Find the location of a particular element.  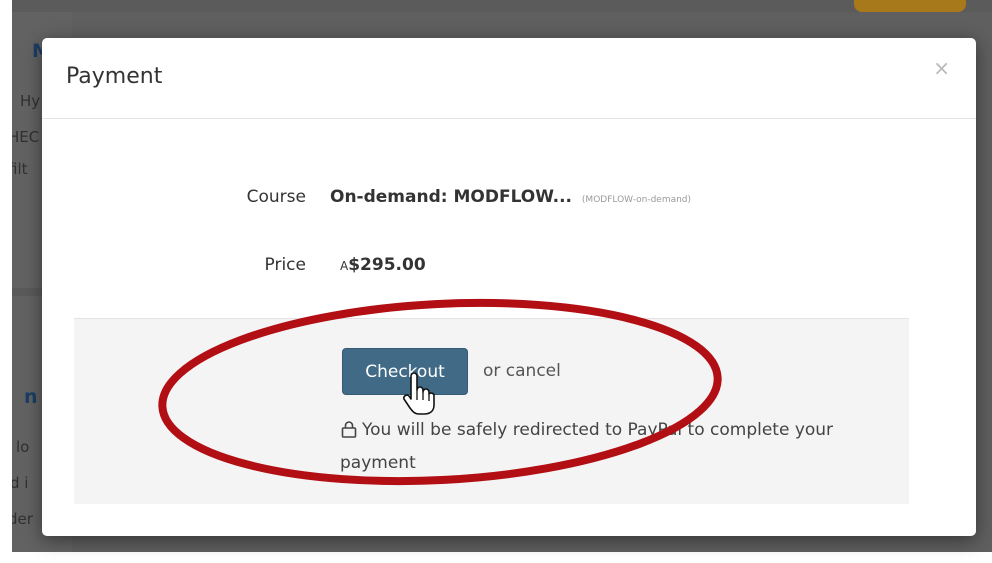

modal-title: Payment is located at coordinates (114, 76).